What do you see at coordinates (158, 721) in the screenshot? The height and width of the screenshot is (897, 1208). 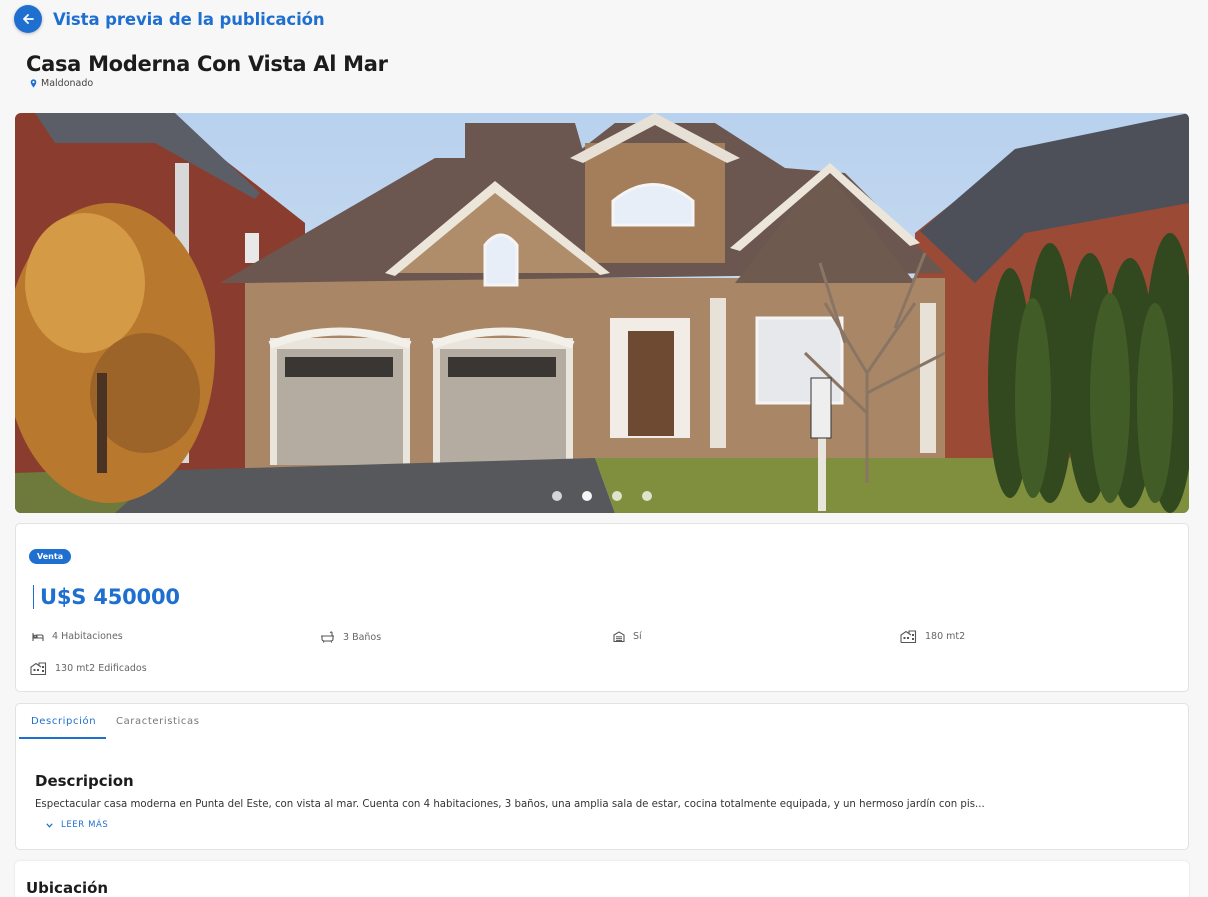 I see `tab-characteristics: Caracteristicas` at bounding box center [158, 721].